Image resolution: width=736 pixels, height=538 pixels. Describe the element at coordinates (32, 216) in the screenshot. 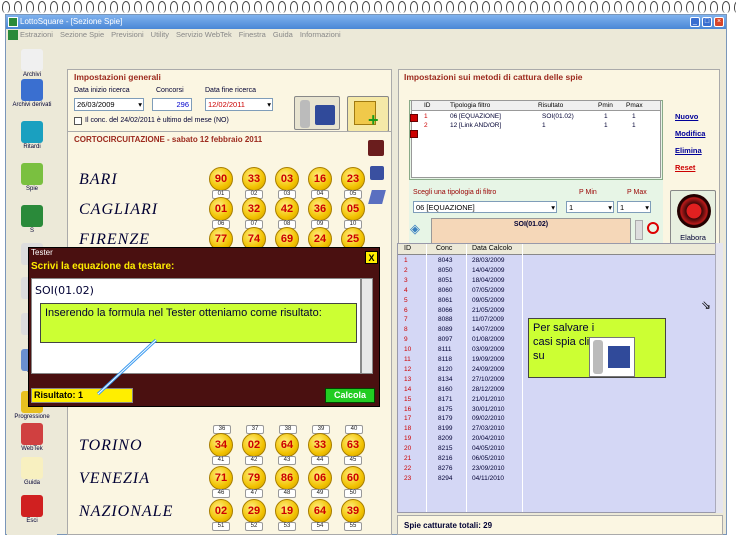

I see `square-icon` at that location.